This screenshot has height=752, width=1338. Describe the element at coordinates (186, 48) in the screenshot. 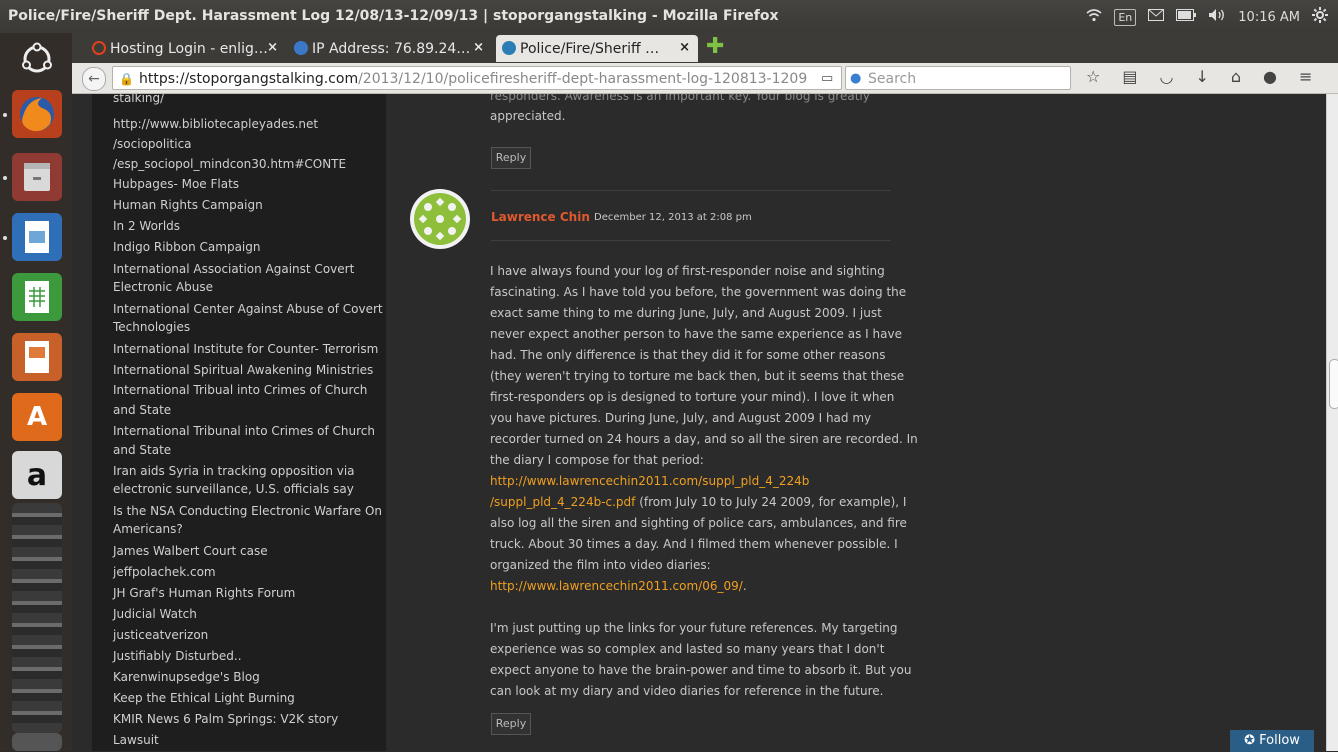

I see `tab-hosting-login: Hosting Login - enlig… ×` at that location.